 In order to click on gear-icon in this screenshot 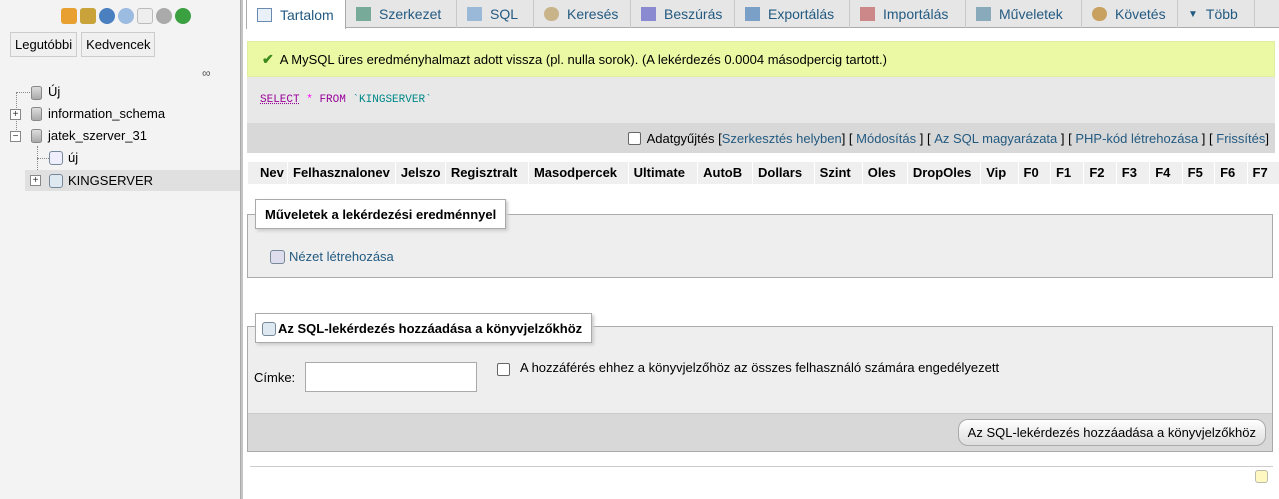, I will do `click(164, 16)`.